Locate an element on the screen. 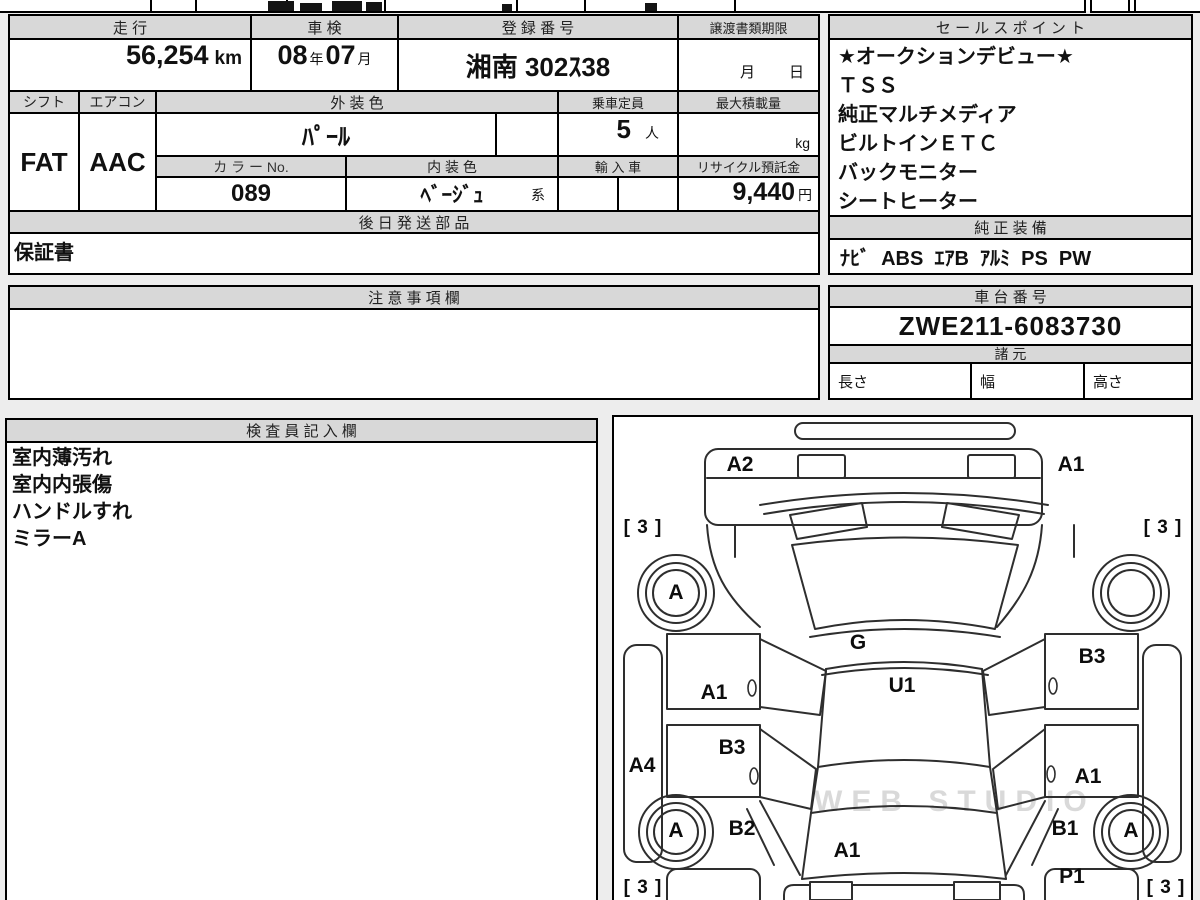  import-label: 輸 入 車 is located at coordinates (618, 167).